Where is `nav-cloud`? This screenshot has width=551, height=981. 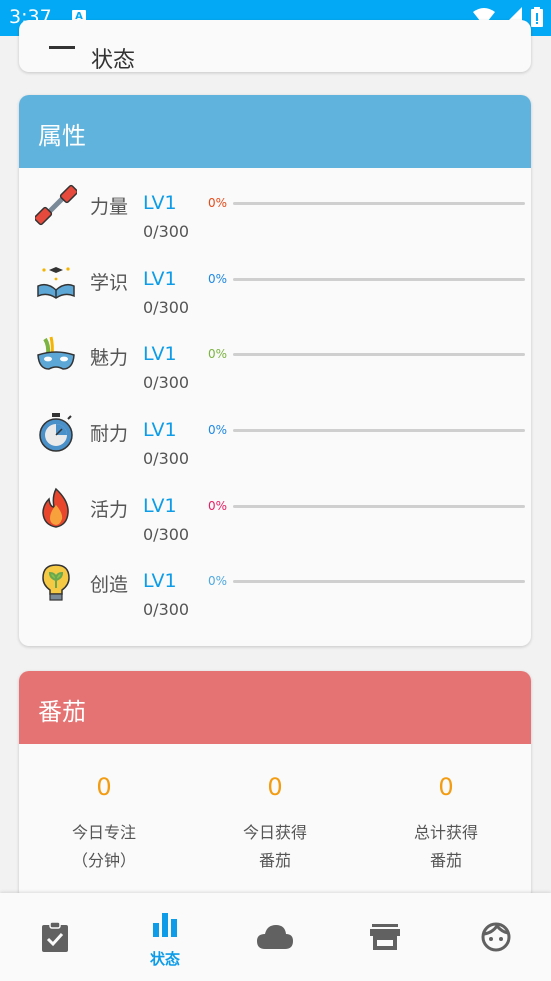 nav-cloud is located at coordinates (275, 937).